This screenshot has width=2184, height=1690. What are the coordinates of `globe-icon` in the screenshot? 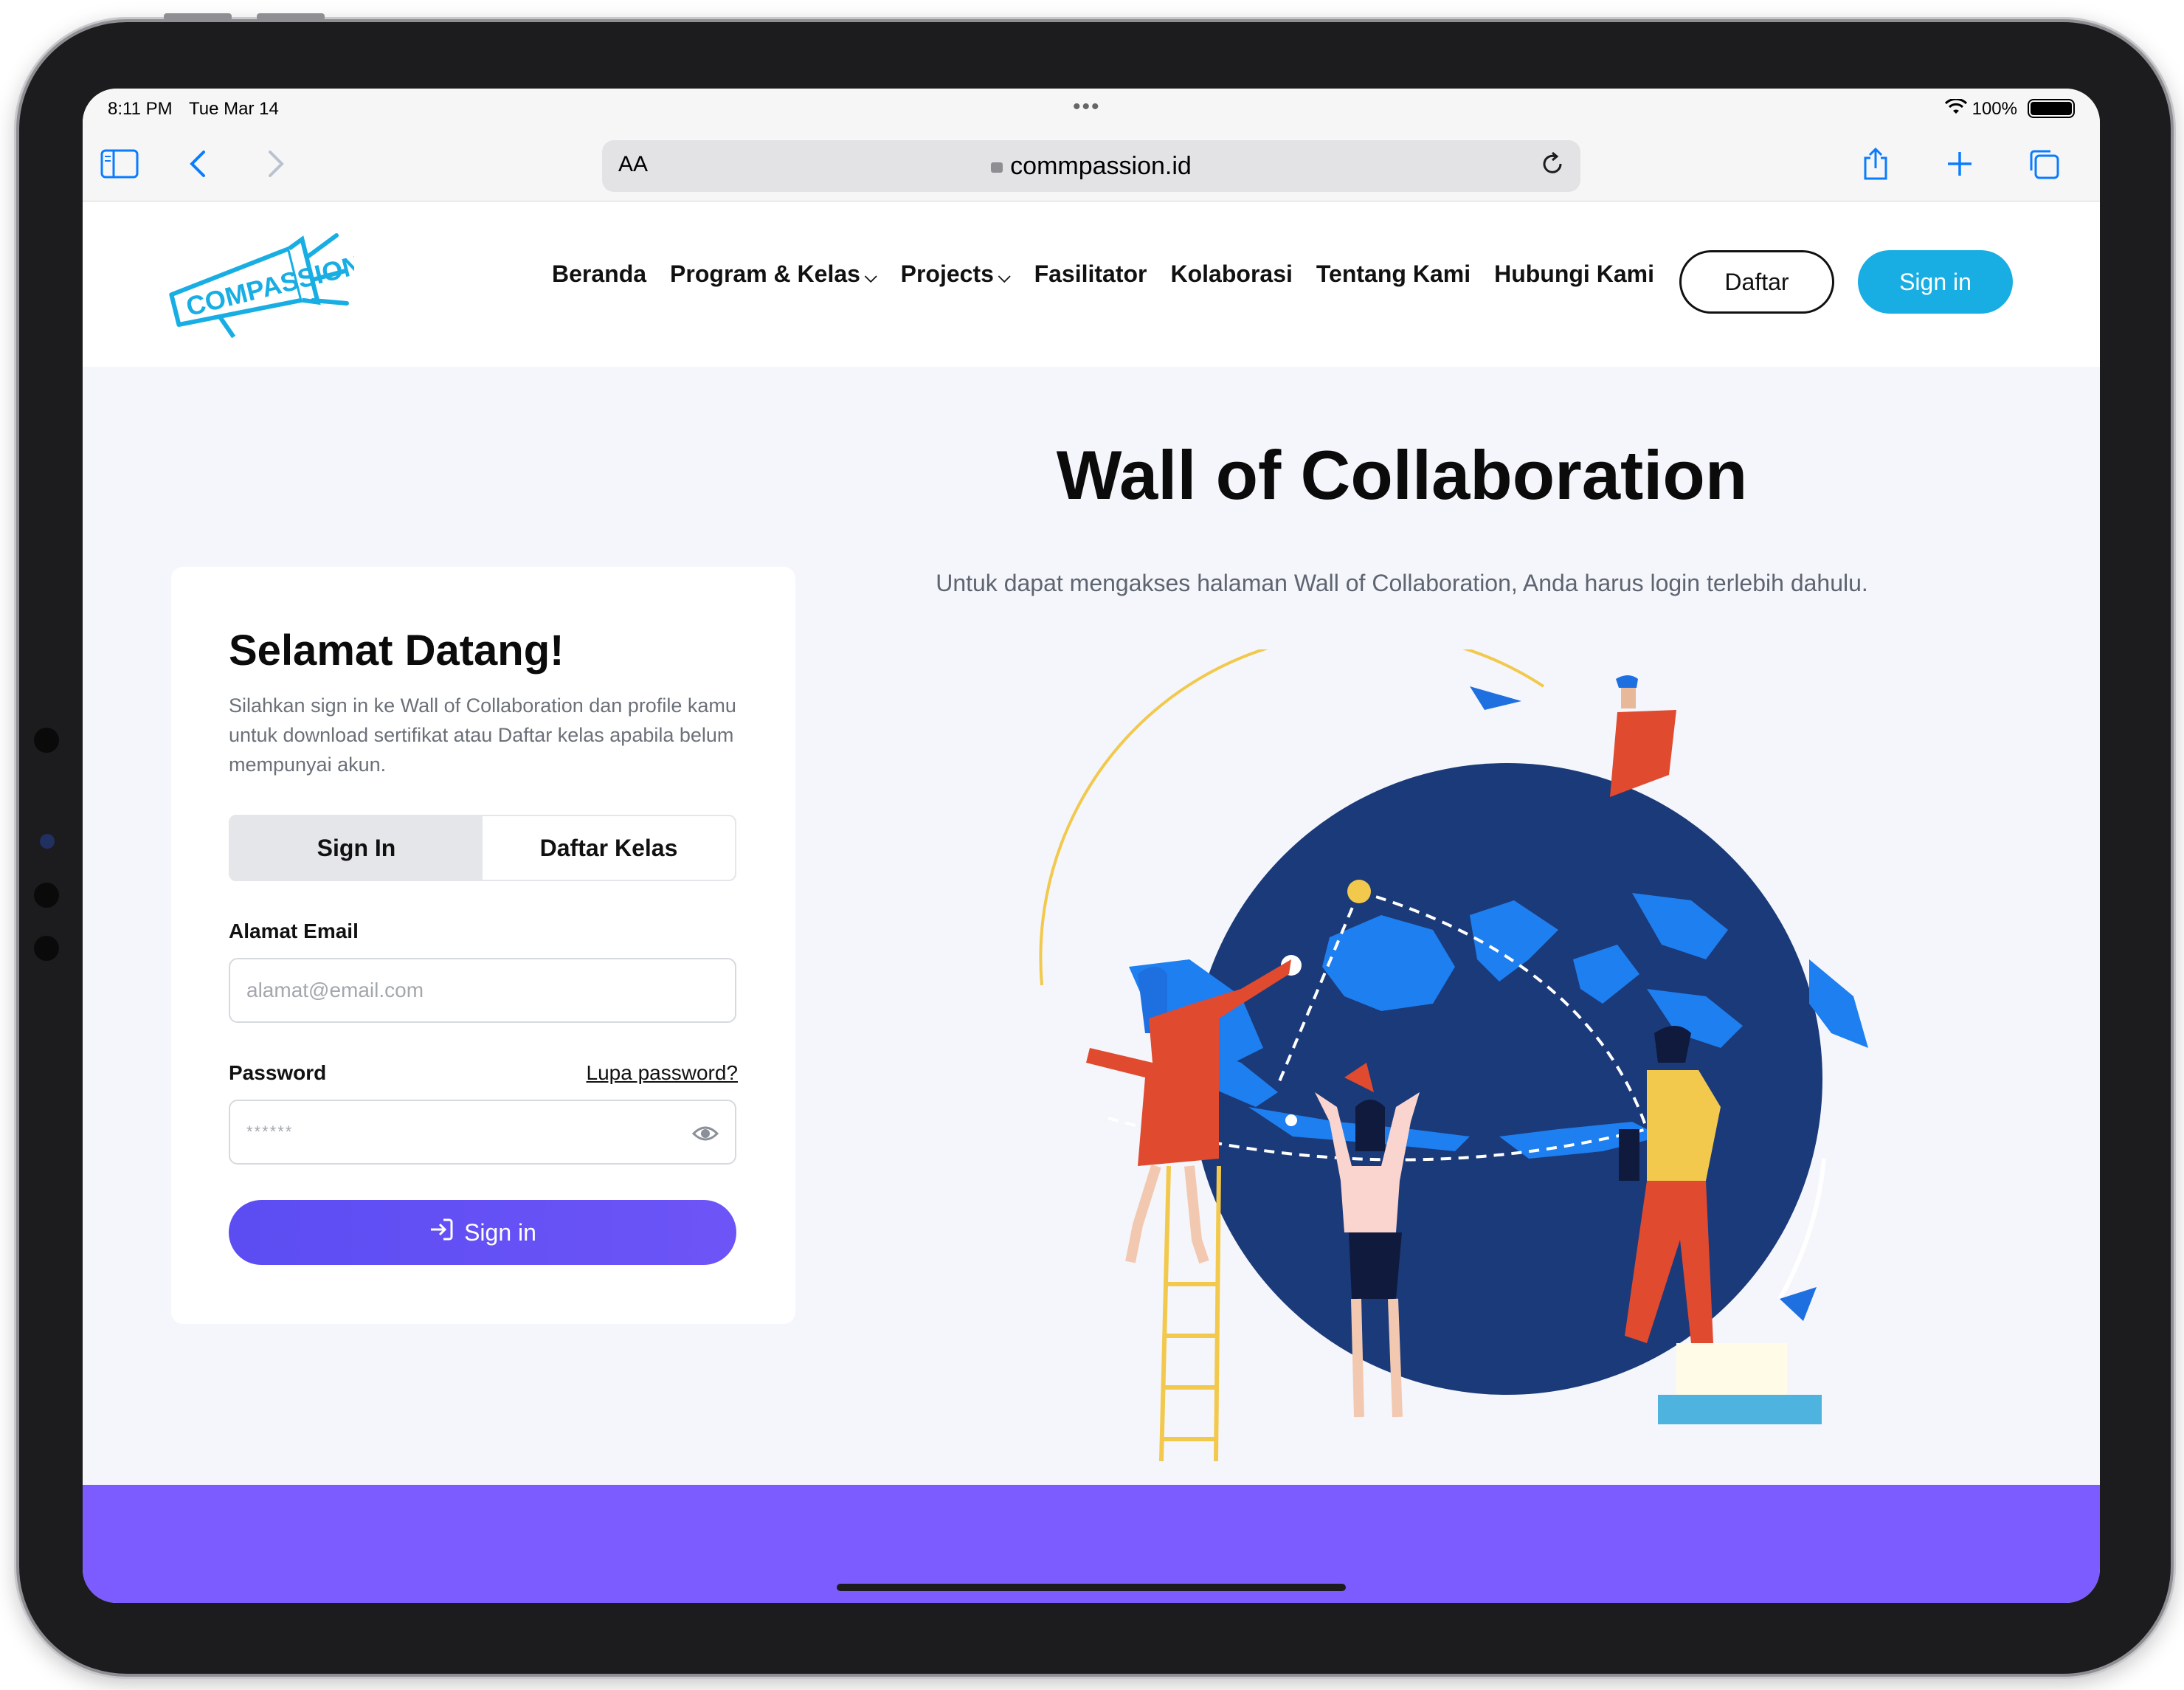 It's located at (1506, 1079).